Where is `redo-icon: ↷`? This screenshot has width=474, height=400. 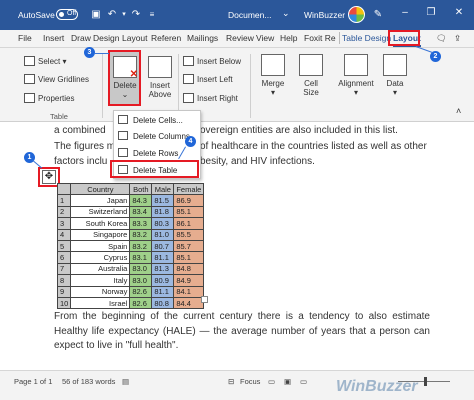
redo-icon: ↷ is located at coordinates (136, 14).